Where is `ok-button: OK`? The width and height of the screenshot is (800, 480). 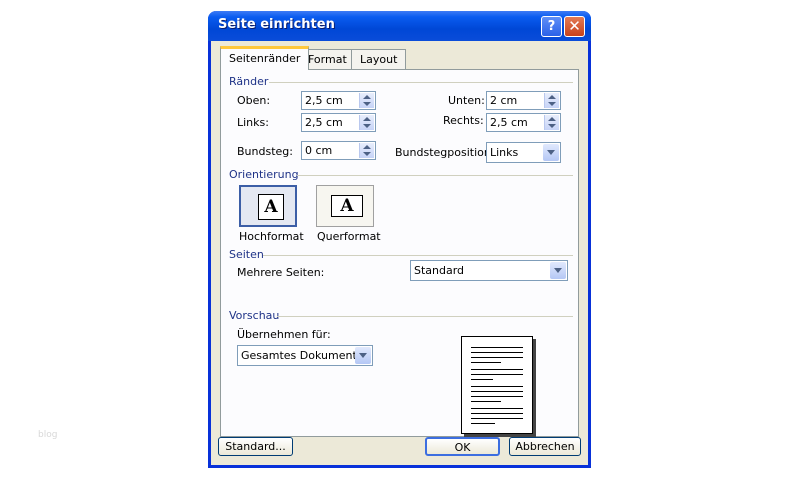
ok-button: OK is located at coordinates (462, 446).